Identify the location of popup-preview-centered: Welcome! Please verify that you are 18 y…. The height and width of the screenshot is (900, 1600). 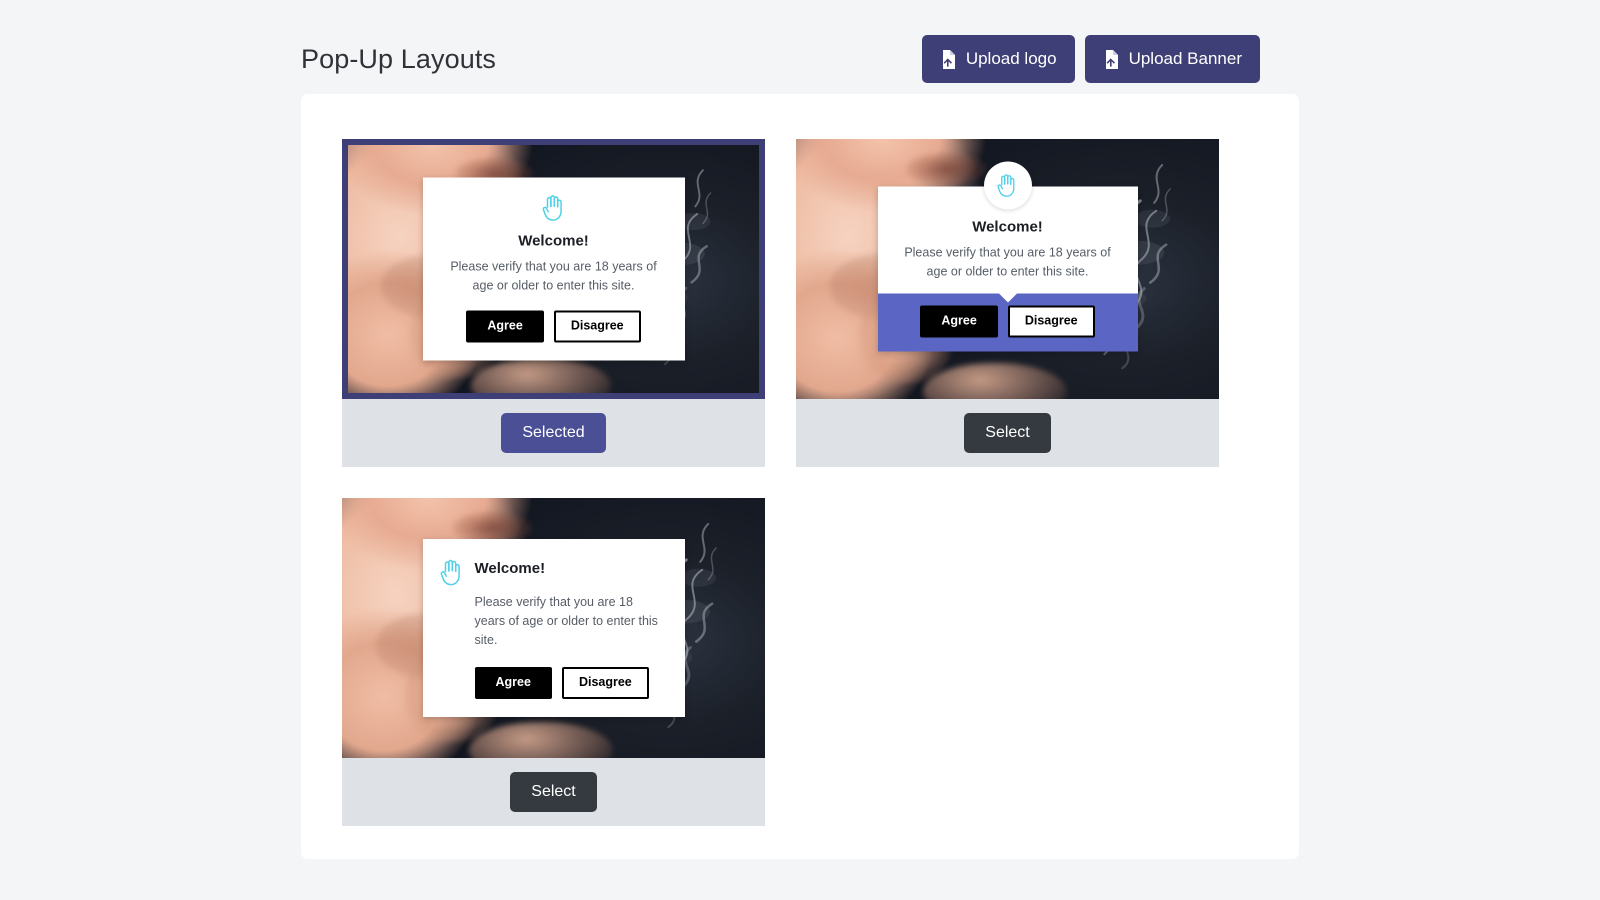
(553, 269).